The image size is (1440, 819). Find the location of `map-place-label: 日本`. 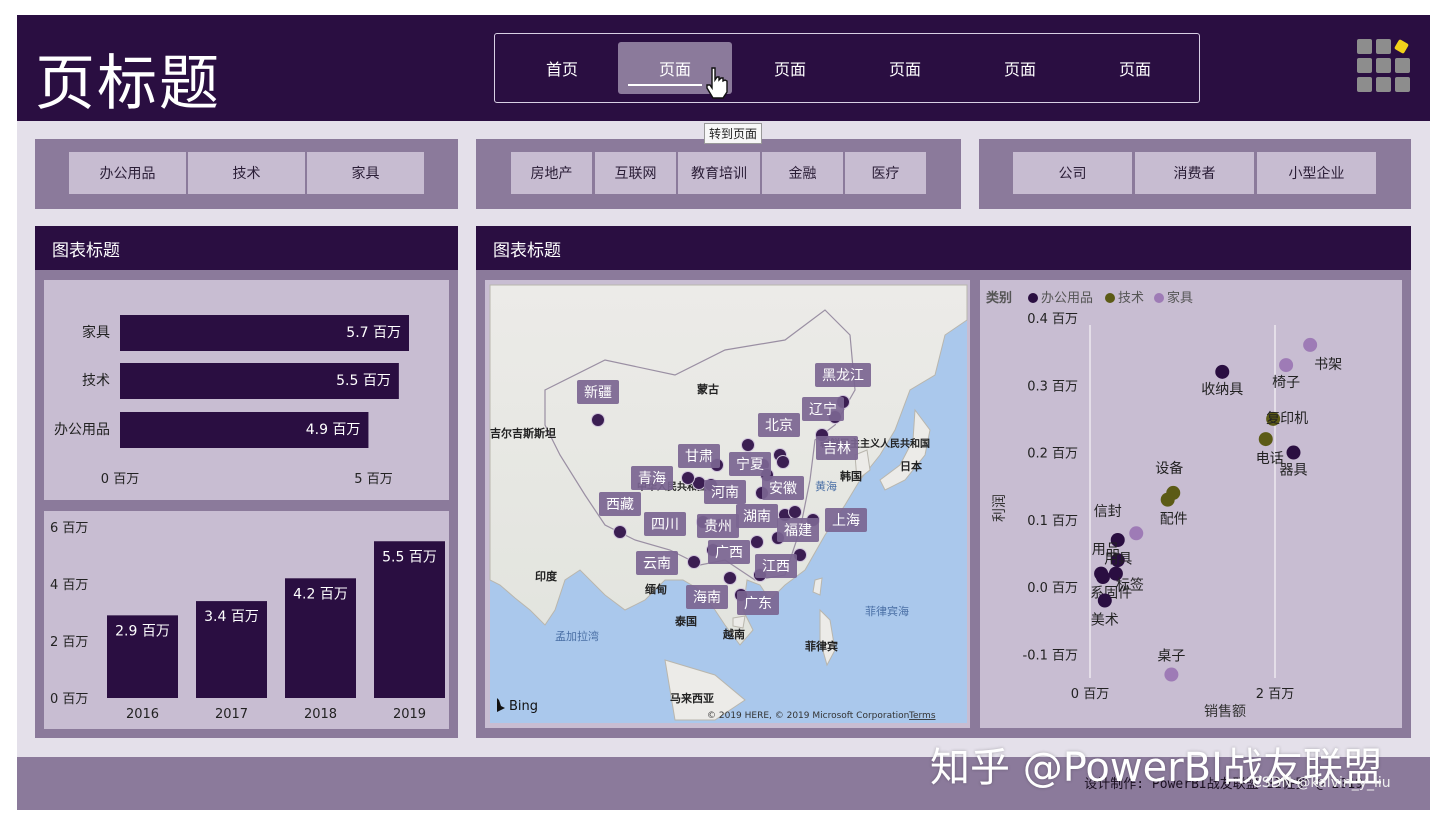

map-place-label: 日本 is located at coordinates (911, 466).